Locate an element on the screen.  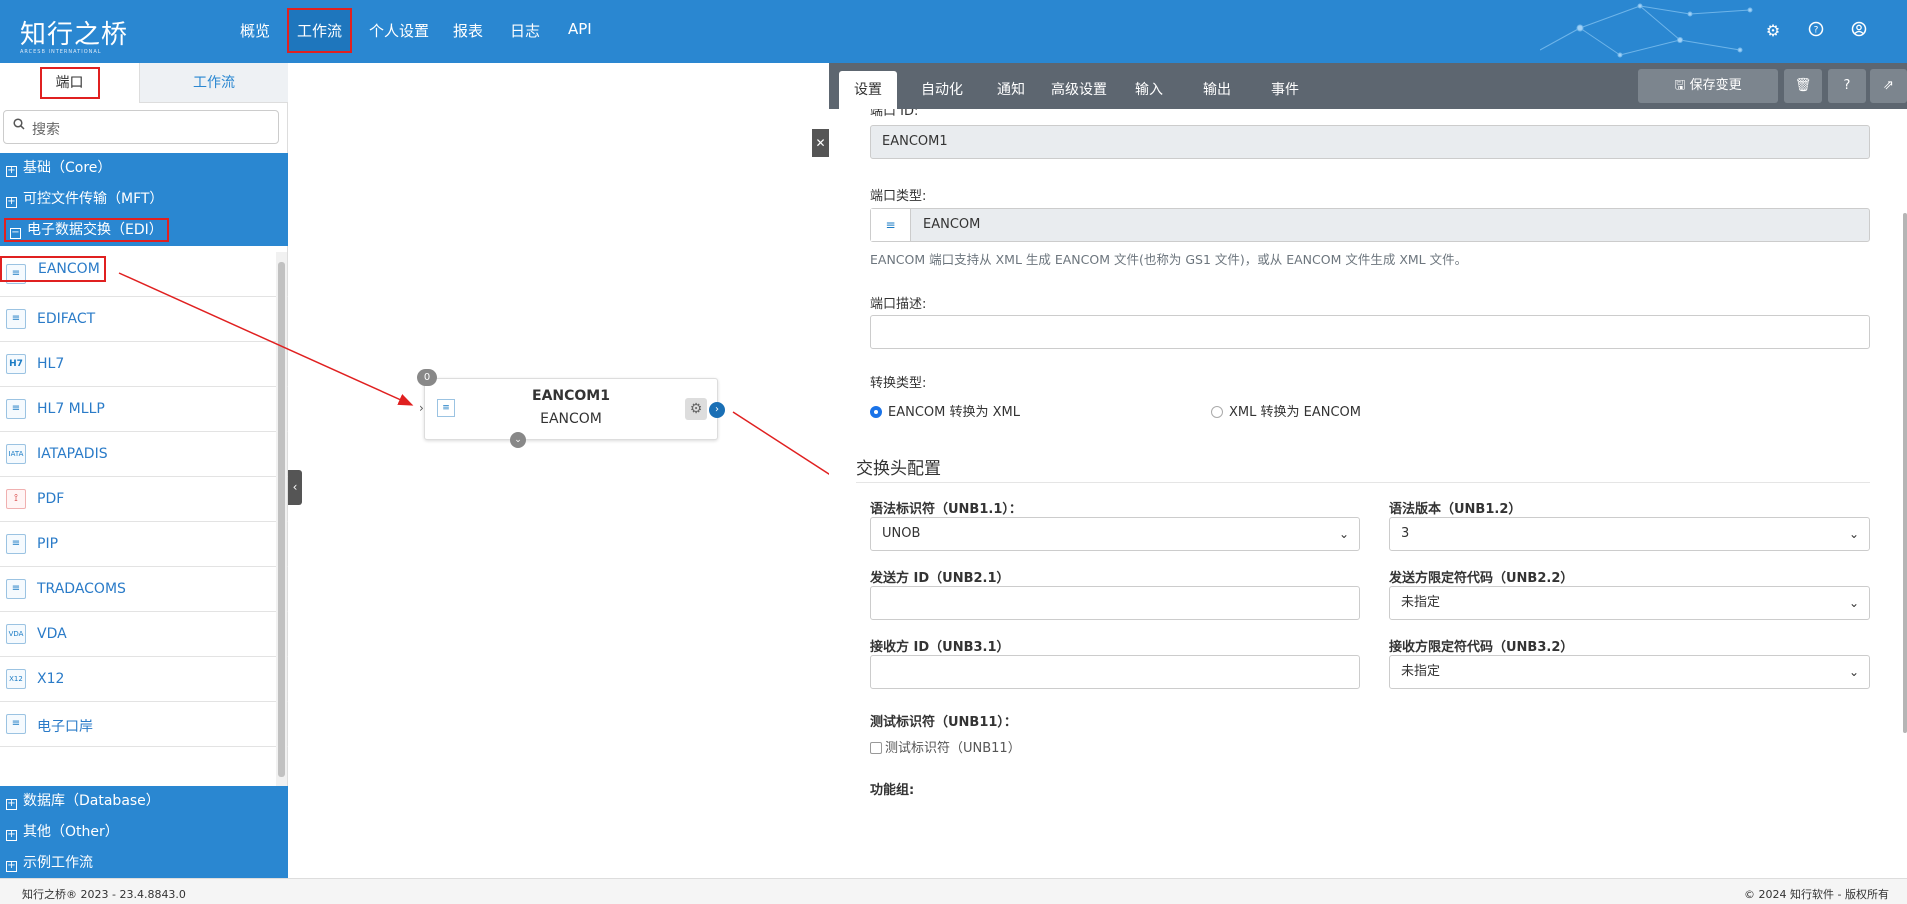
syntax-id-label: 语法标识符（UNB1.1）： is located at coordinates (946, 509).